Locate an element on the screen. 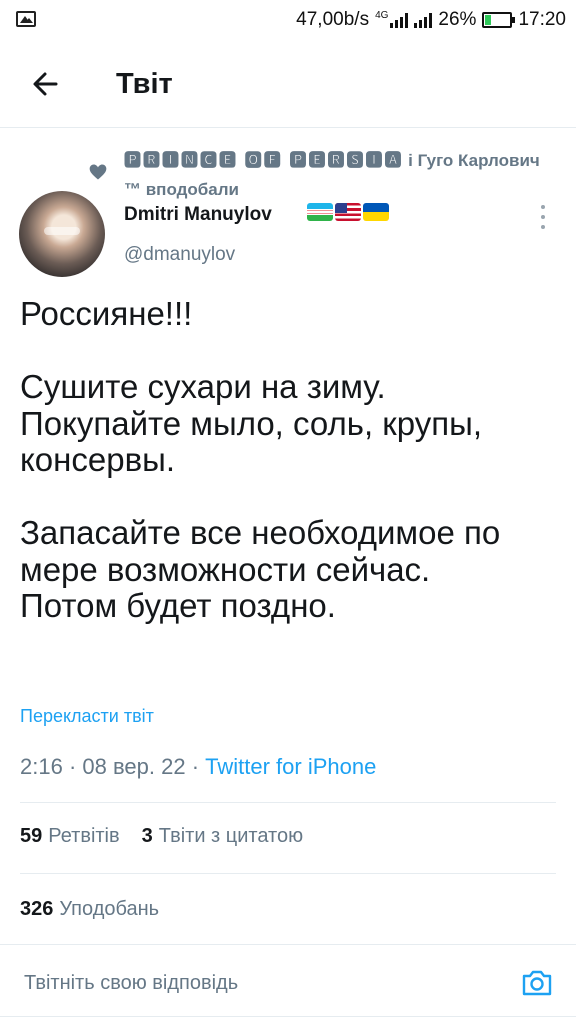 This screenshot has width=576, height=1024. author-flags is located at coordinates (348, 212).